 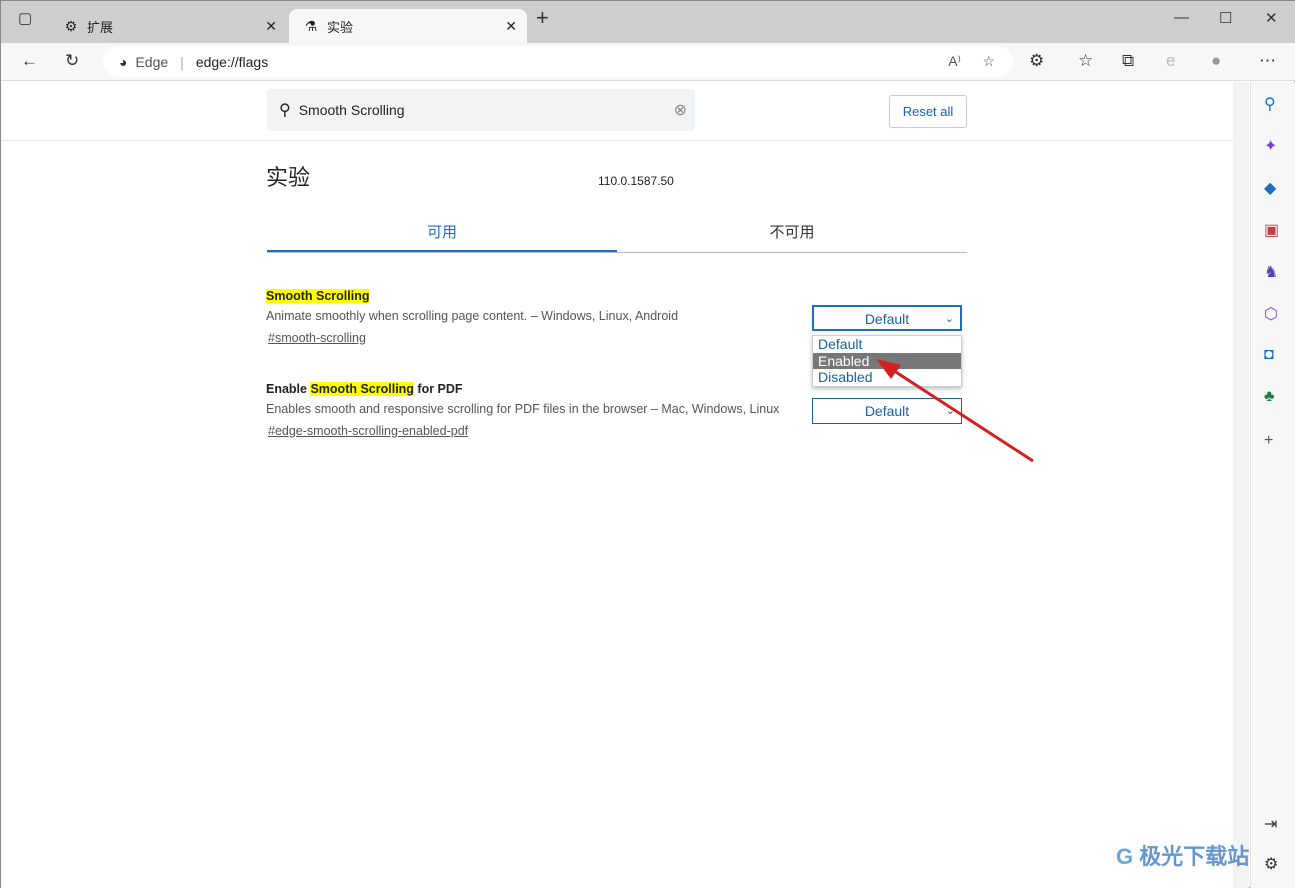 What do you see at coordinates (1183, 856) in the screenshot?
I see `watermark-logo: G 极光下载站` at bounding box center [1183, 856].